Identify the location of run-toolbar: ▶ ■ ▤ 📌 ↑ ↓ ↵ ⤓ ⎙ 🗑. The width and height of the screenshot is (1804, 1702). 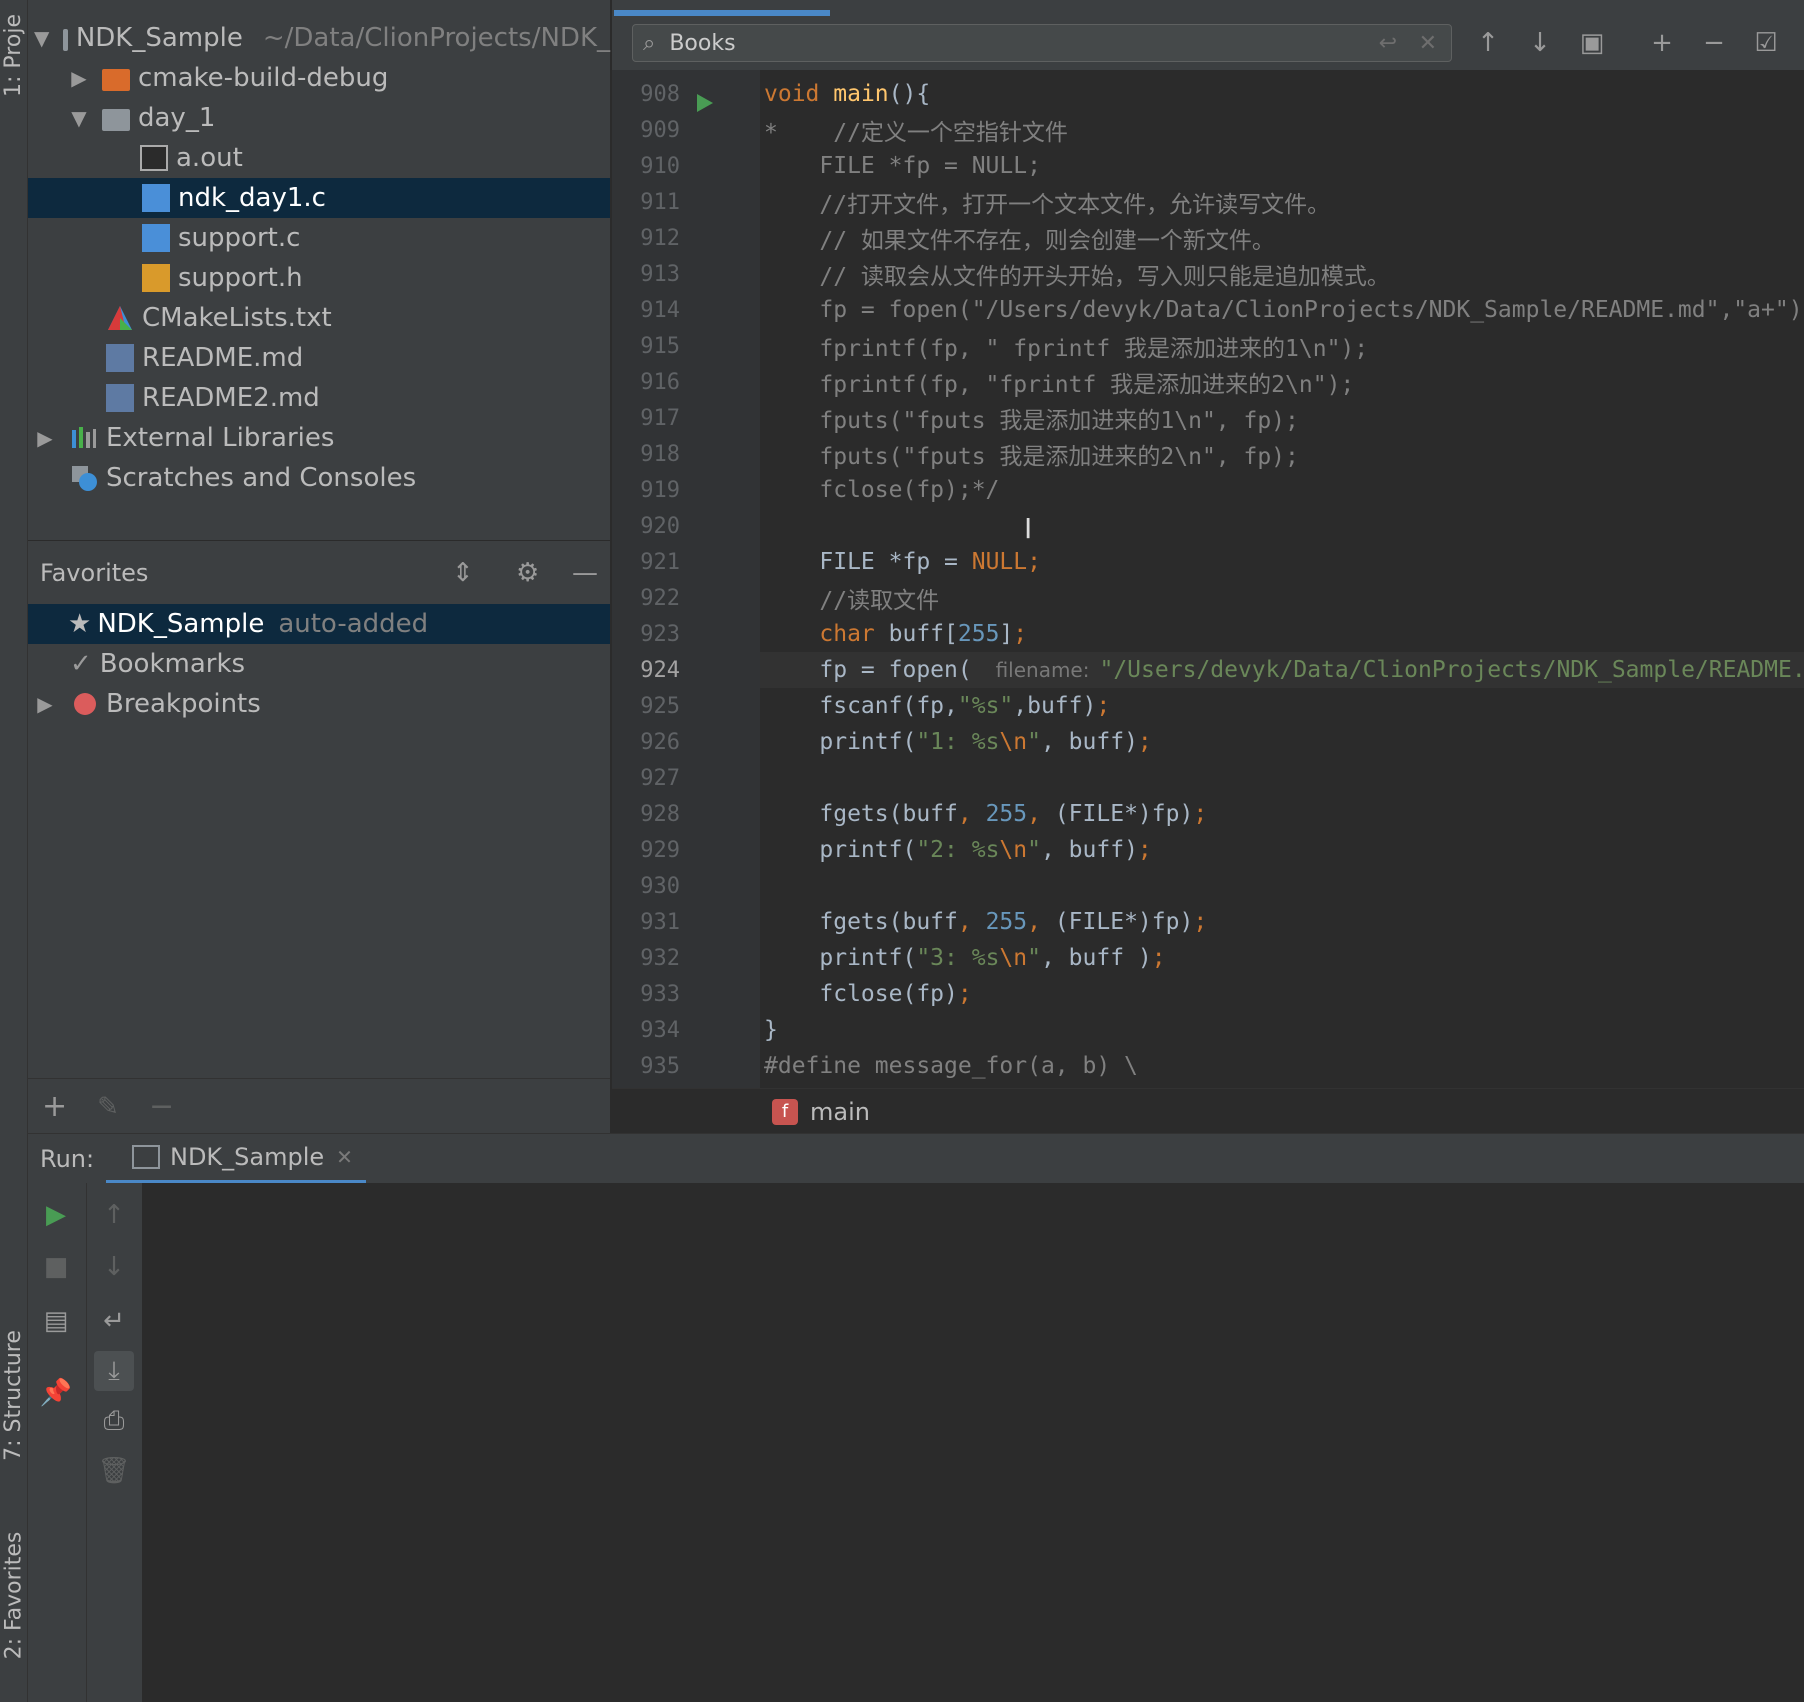
(85, 1442).